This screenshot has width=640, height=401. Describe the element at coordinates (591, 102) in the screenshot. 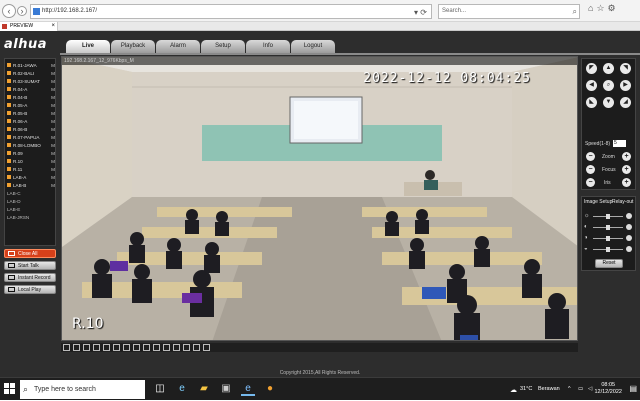

I see `ptz-down-left-icon: ◣` at that location.